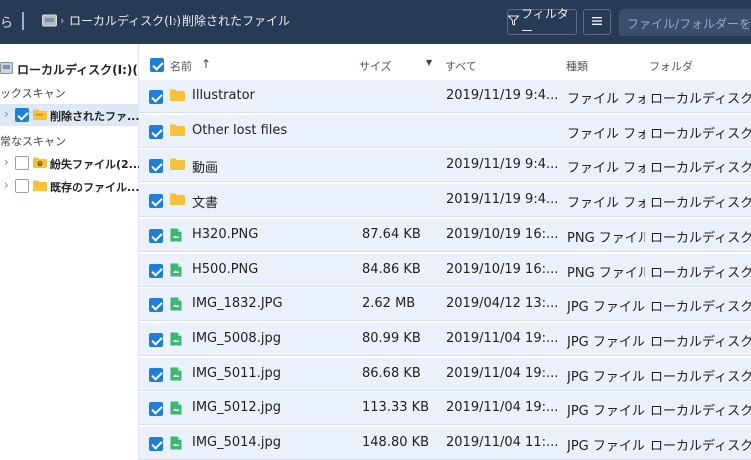  Describe the element at coordinates (236, 408) in the screenshot. I see `cell-name: IMG_5012.jpg` at that location.